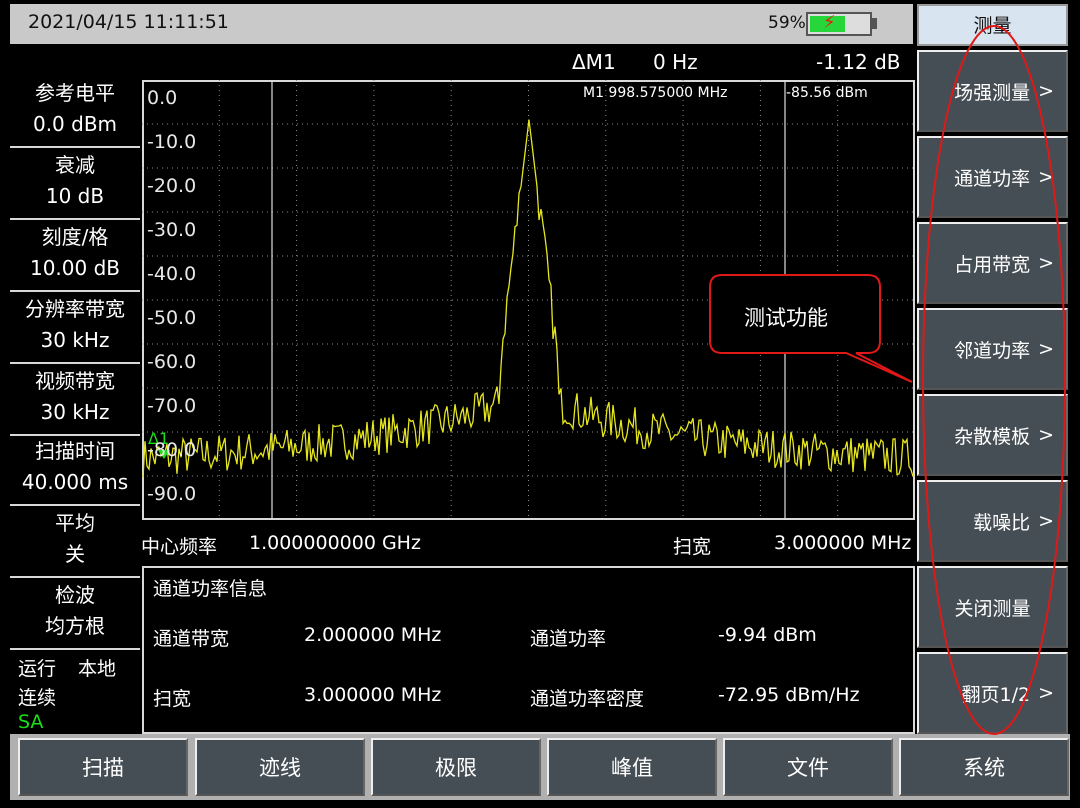 The image size is (1080, 808). I want to click on menu-title: 测量, so click(992, 25).